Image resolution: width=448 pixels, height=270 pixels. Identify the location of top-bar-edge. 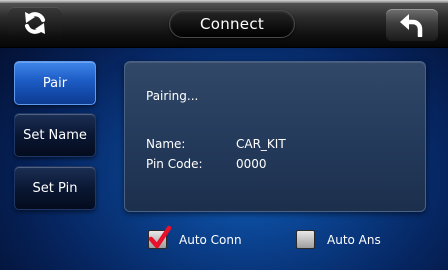
(224, 1).